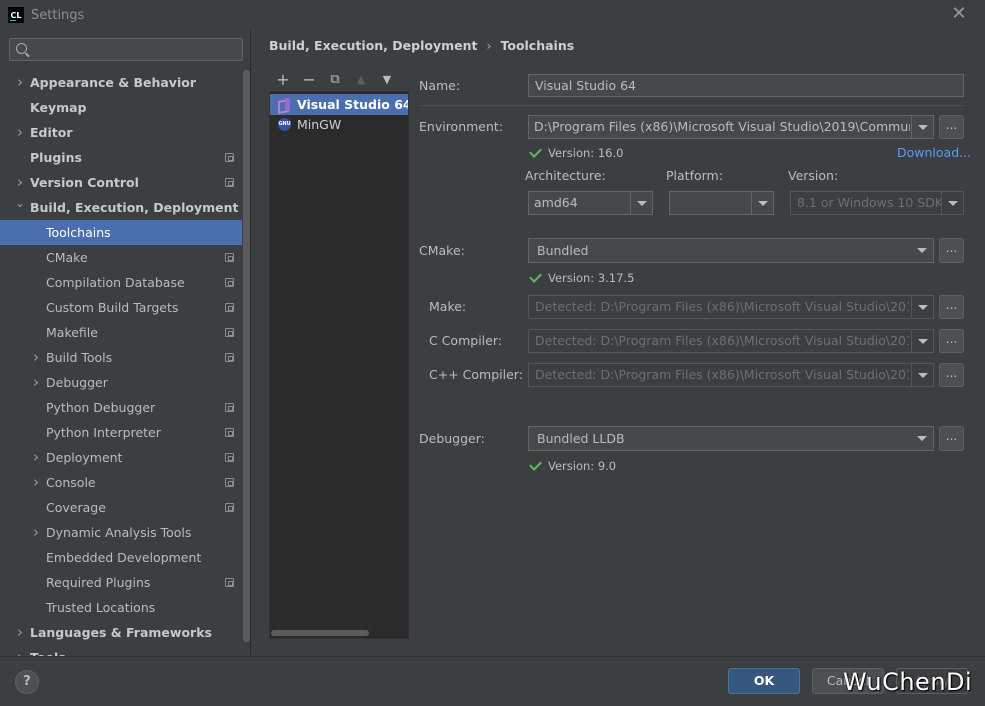 This screenshot has width=985, height=706. What do you see at coordinates (121, 307) in the screenshot?
I see `sidebar-item-custom-build-targets: Custom Build Targets` at bounding box center [121, 307].